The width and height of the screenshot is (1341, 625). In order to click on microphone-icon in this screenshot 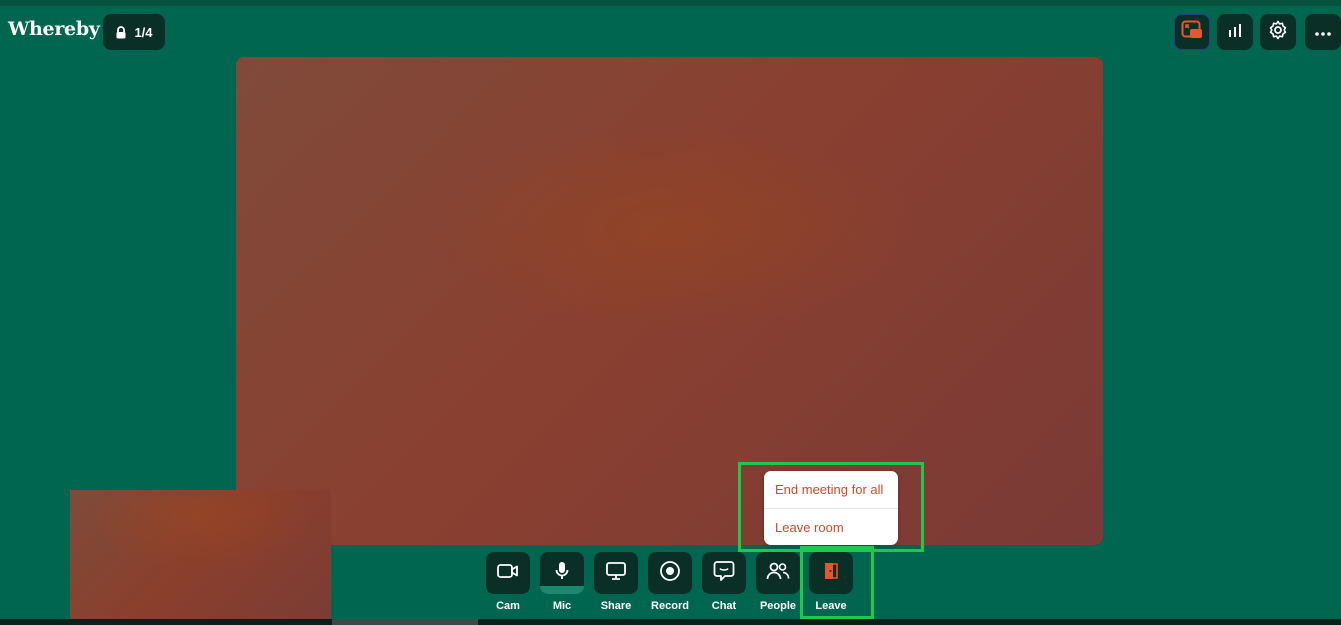, I will do `click(562, 573)`.